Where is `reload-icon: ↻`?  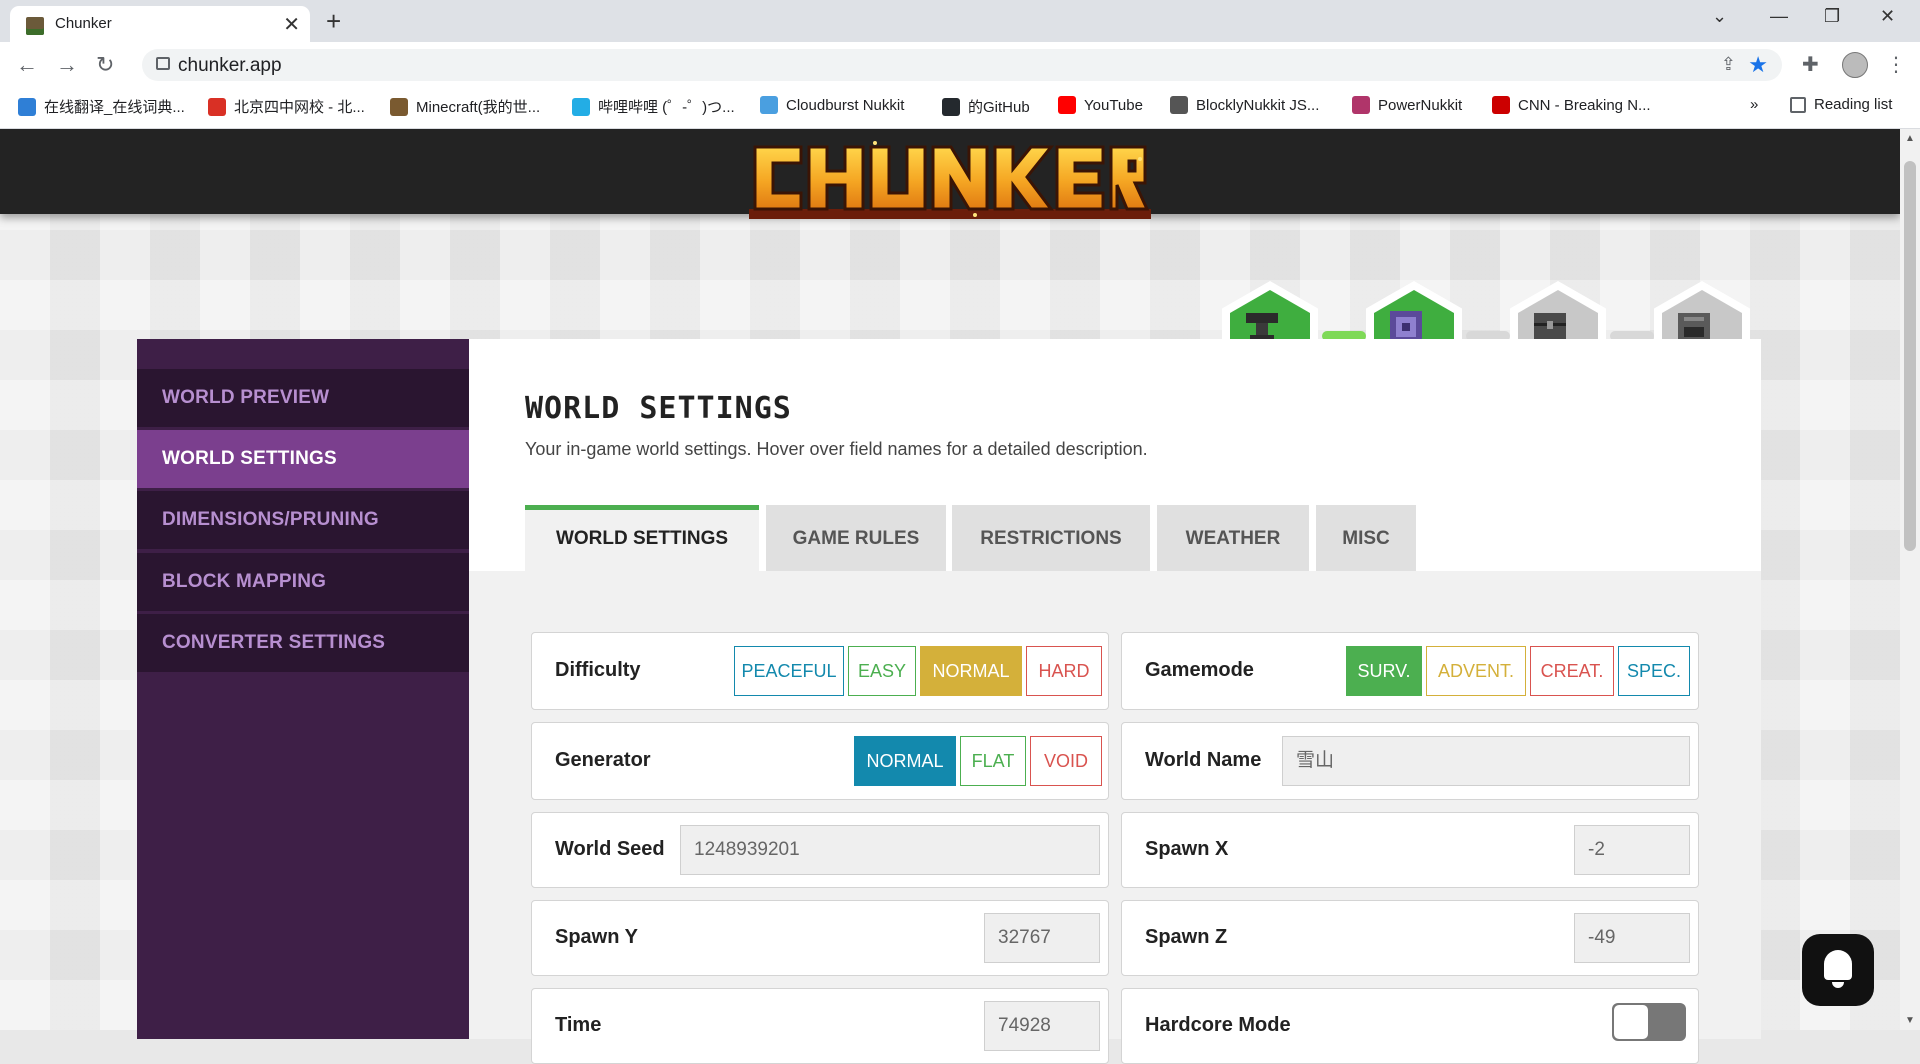
reload-icon: ↻ is located at coordinates (105, 65).